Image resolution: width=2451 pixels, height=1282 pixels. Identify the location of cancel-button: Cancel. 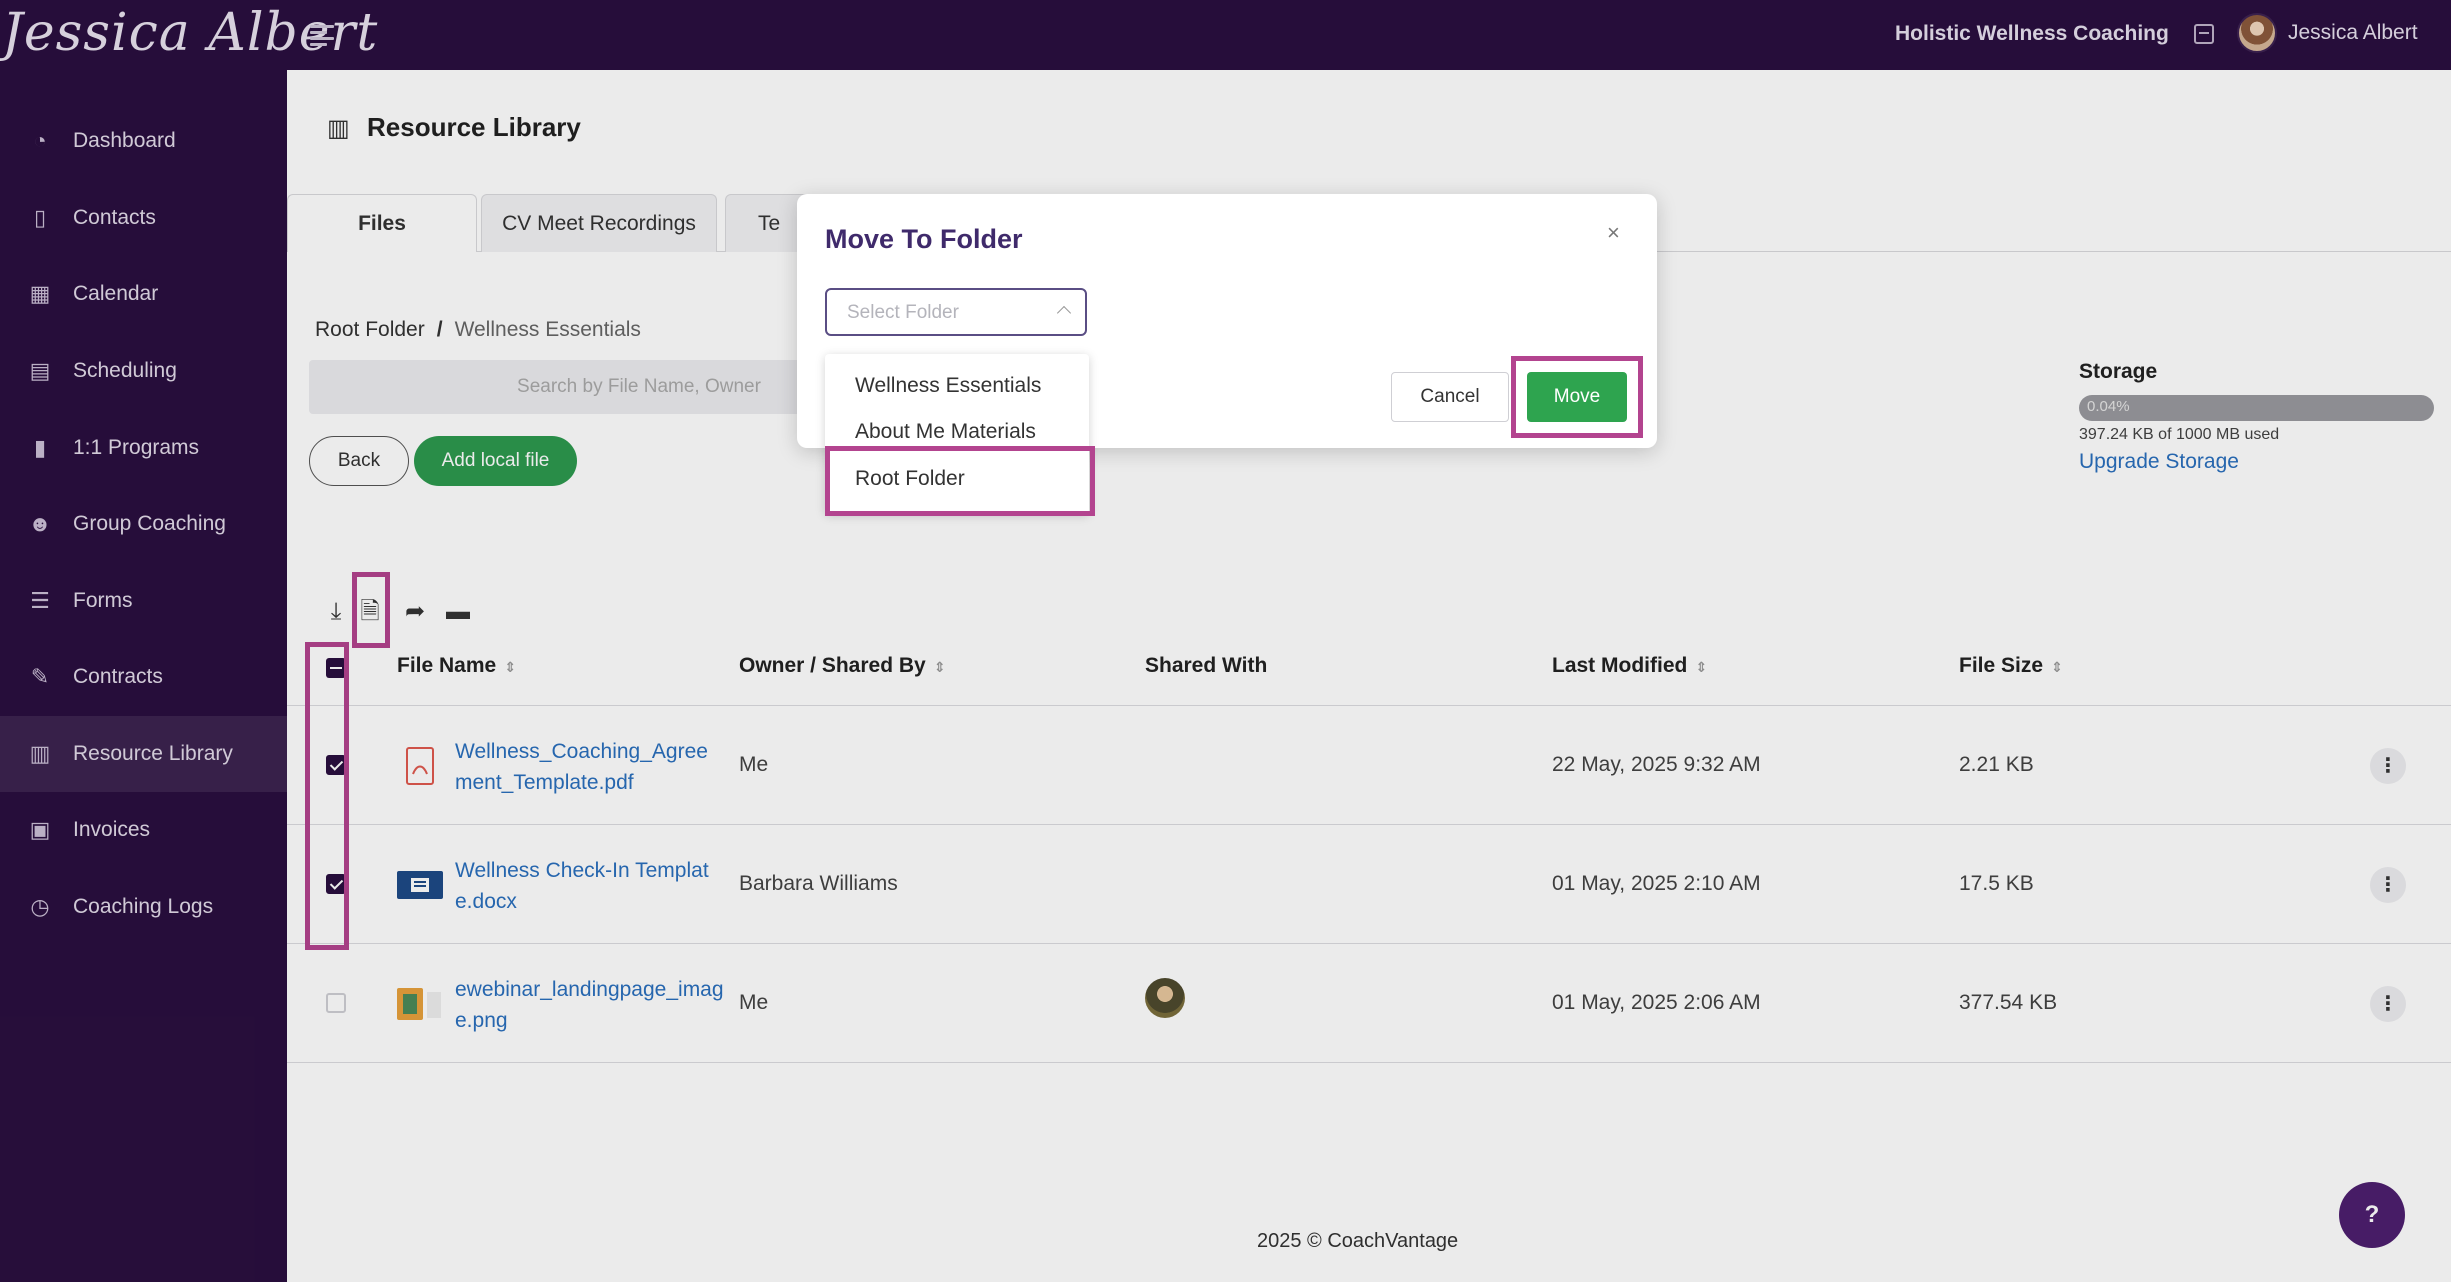
(1450, 397).